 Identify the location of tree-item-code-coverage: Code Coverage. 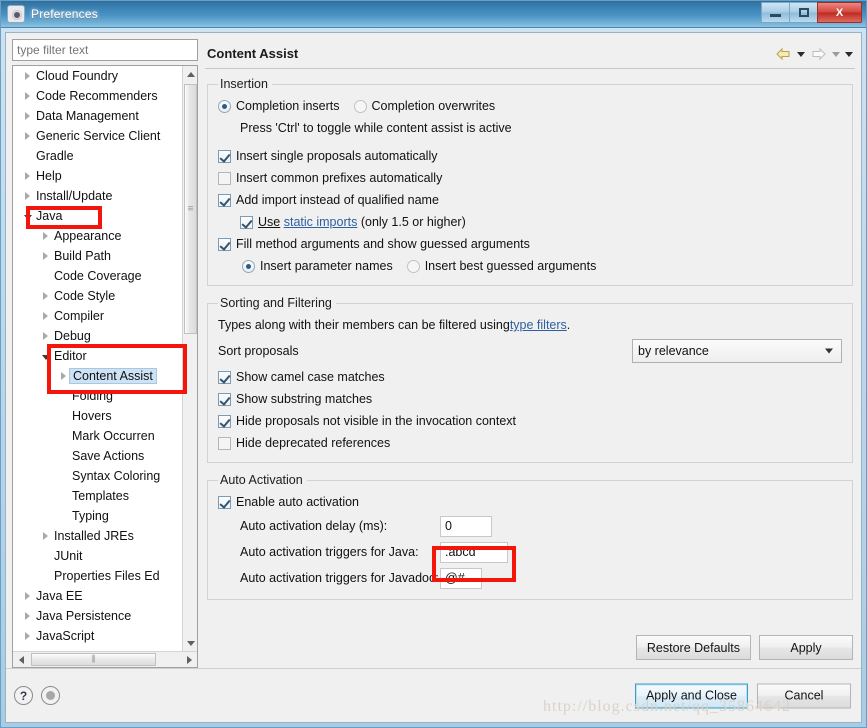
(97, 276).